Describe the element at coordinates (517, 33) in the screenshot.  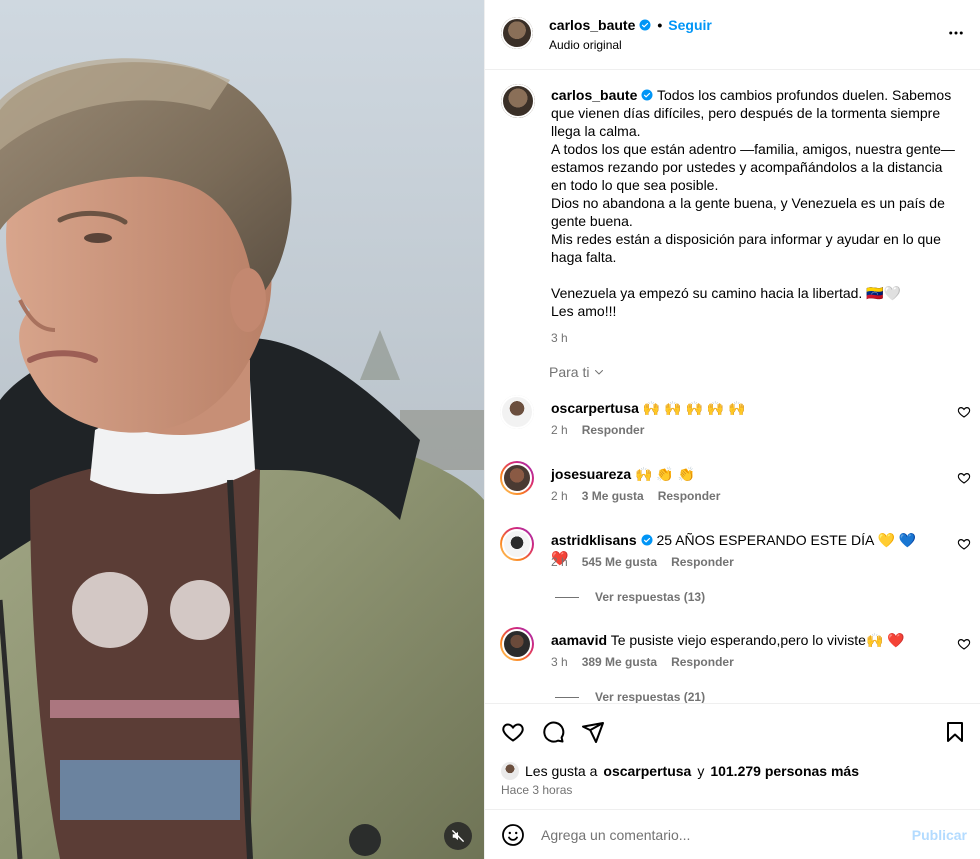
I see `author-avatar` at that location.